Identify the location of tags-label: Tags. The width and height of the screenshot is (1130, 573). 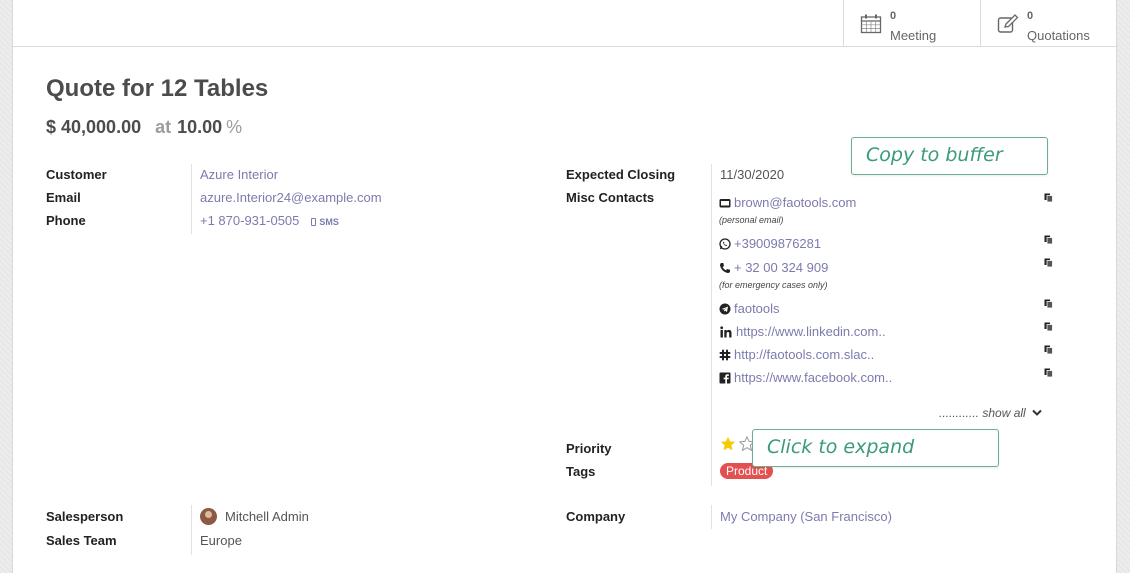
(581, 471).